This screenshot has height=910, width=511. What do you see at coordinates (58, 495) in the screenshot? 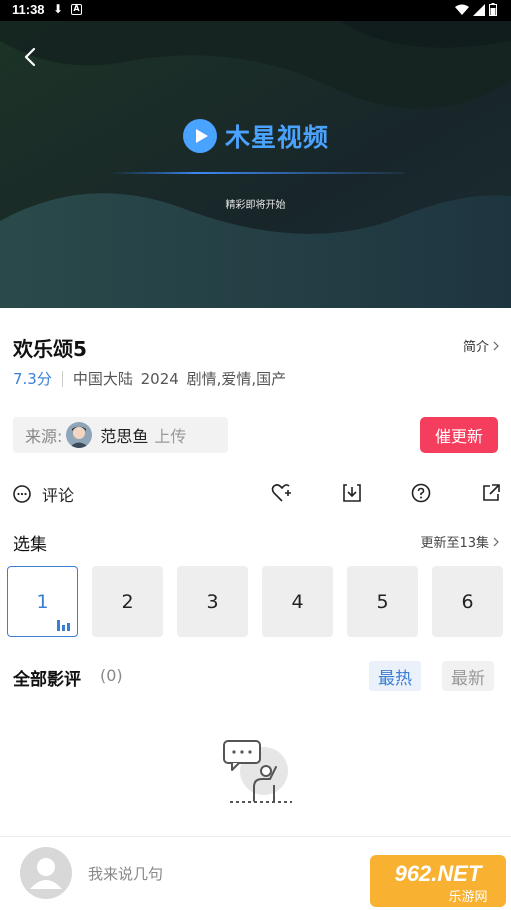
I see `comment-label: 评论` at bounding box center [58, 495].